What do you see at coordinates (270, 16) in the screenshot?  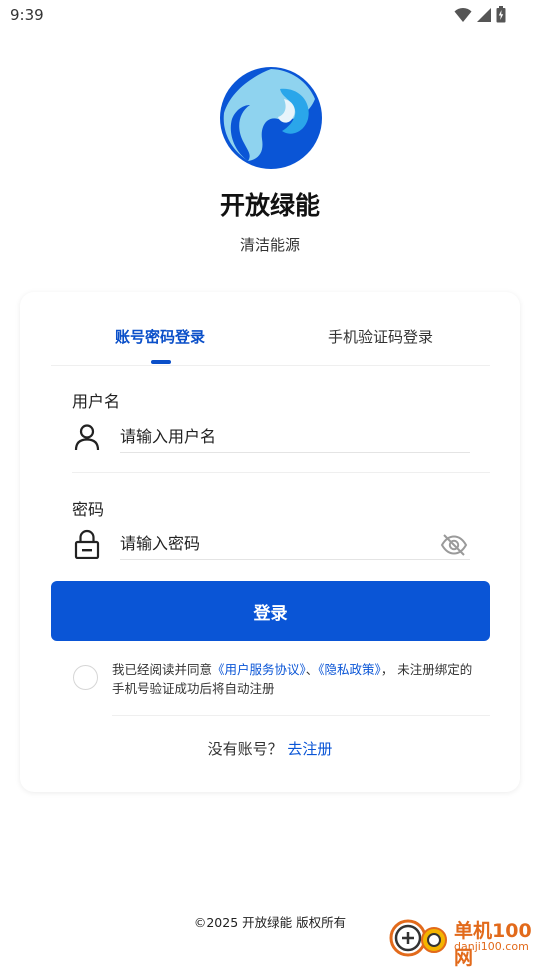 I see `status-bar: 9:39` at bounding box center [270, 16].